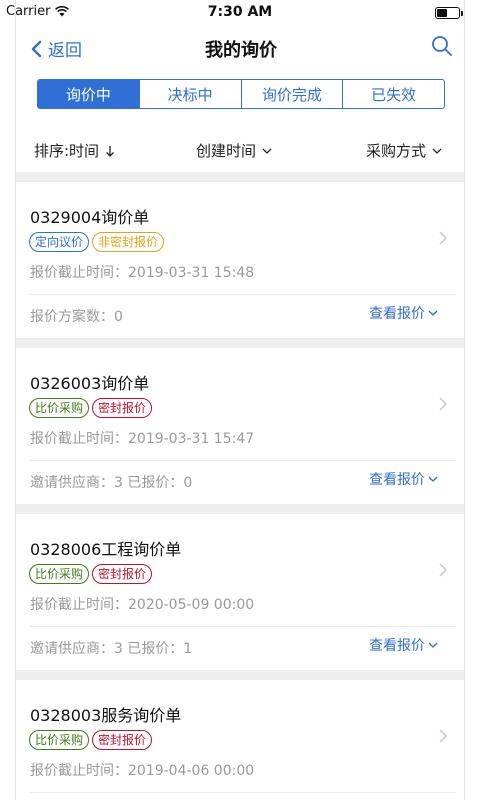 The width and height of the screenshot is (480, 800). I want to click on tag: 定向议价, so click(59, 242).